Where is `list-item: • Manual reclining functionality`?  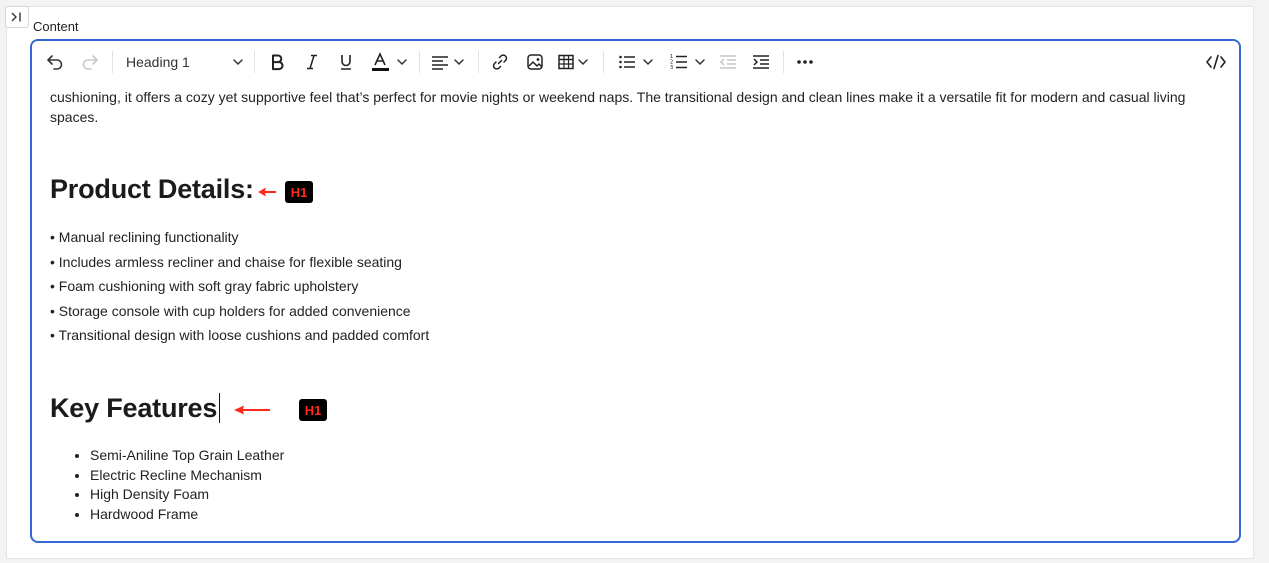
list-item: • Manual reclining functionality is located at coordinates (144, 237).